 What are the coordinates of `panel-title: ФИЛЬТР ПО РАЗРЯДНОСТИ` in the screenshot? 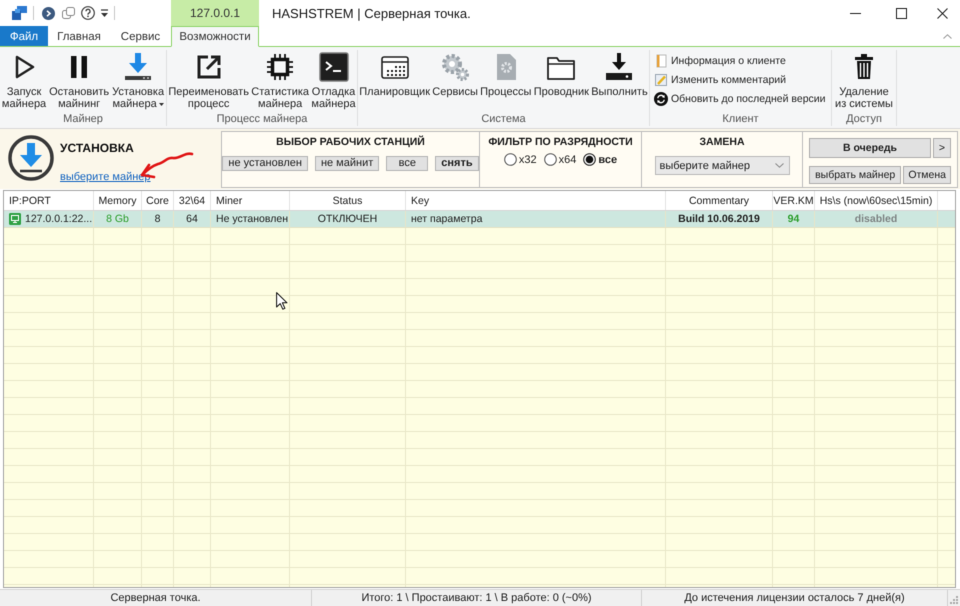 It's located at (560, 142).